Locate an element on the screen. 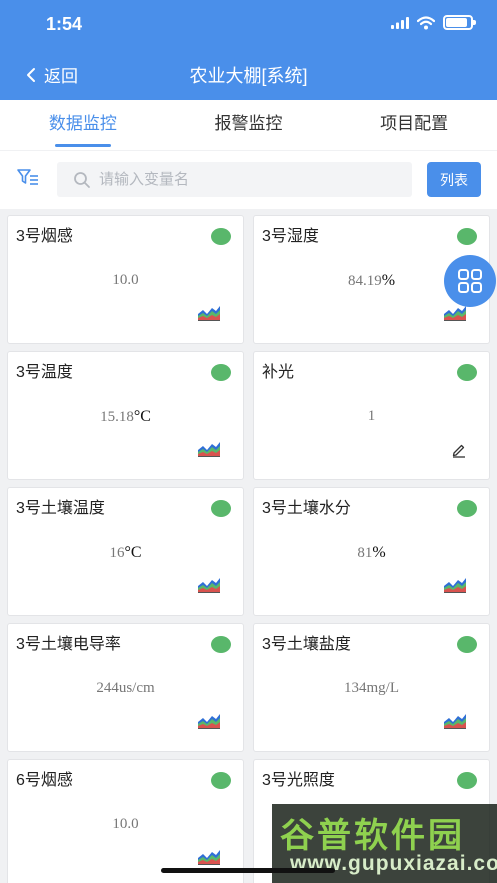 The width and height of the screenshot is (497, 883). edit-icon is located at coordinates (459, 452).